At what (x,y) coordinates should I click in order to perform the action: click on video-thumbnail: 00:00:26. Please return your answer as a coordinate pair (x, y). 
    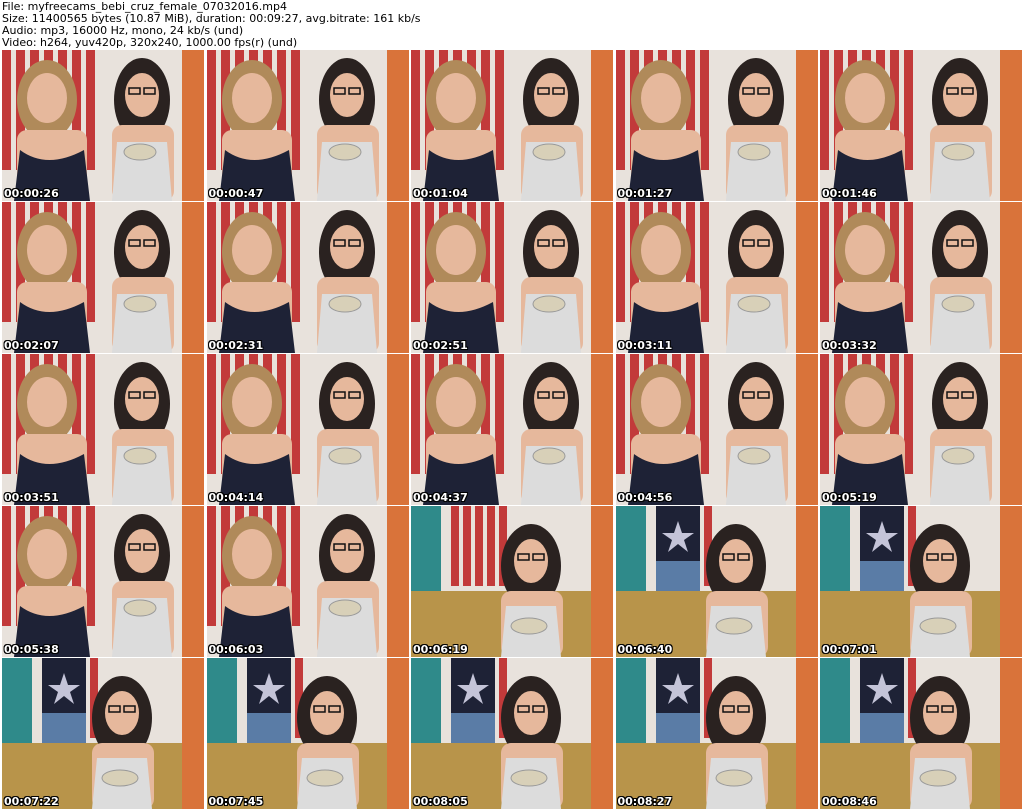
    Looking at the image, I should click on (103, 125).